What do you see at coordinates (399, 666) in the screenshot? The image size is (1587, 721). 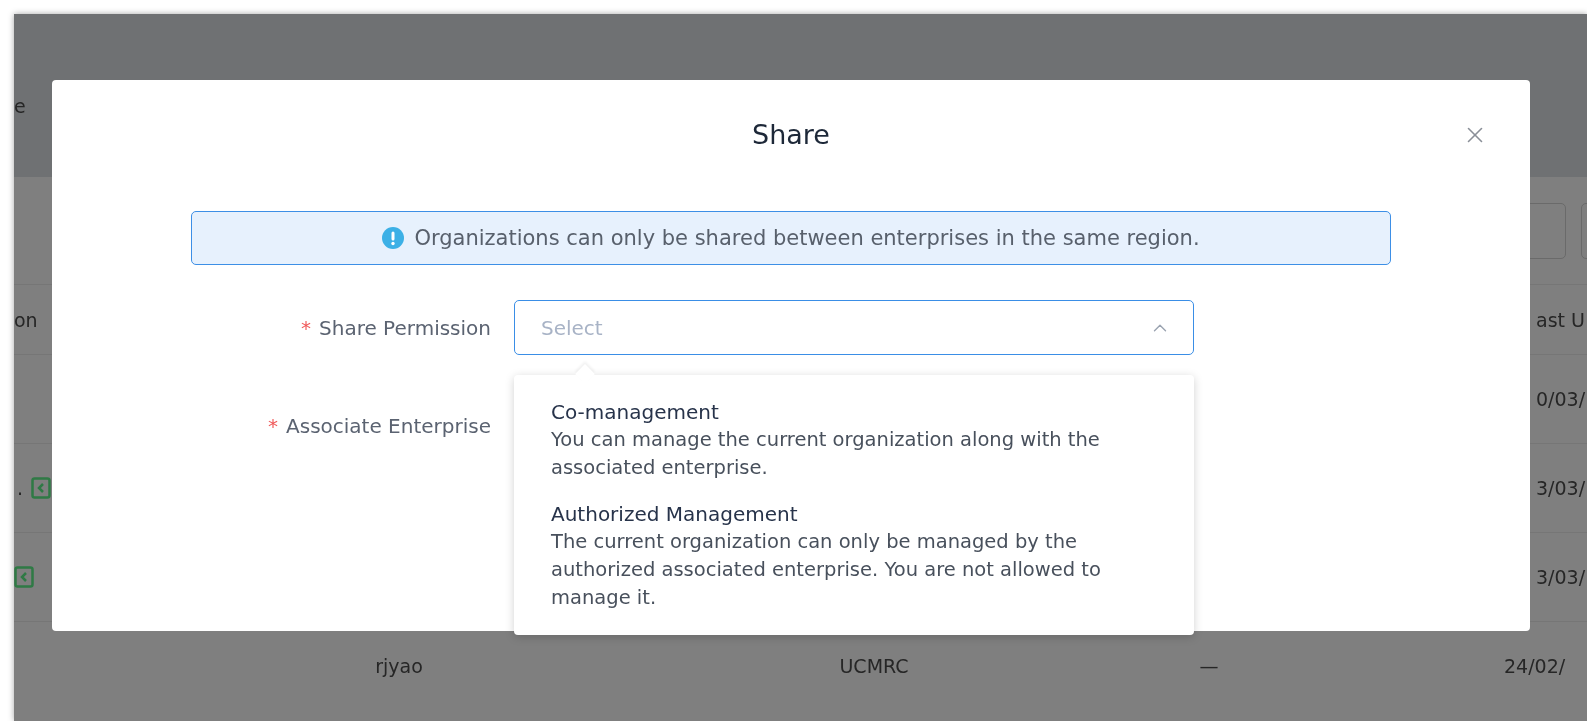 I see `table-cell: rjyao` at bounding box center [399, 666].